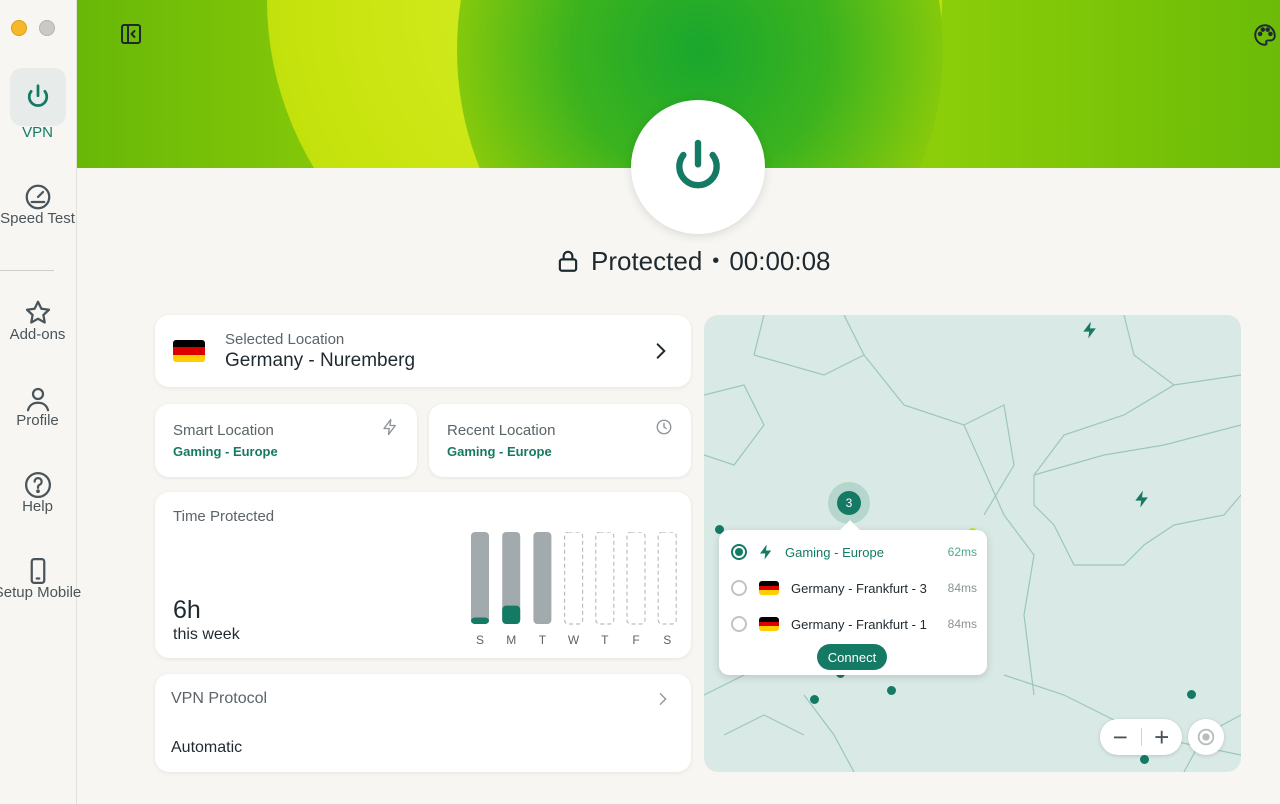 The height and width of the screenshot is (804, 1280). I want to click on sidebar-item-speed-test: Speed Test, so click(38, 204).